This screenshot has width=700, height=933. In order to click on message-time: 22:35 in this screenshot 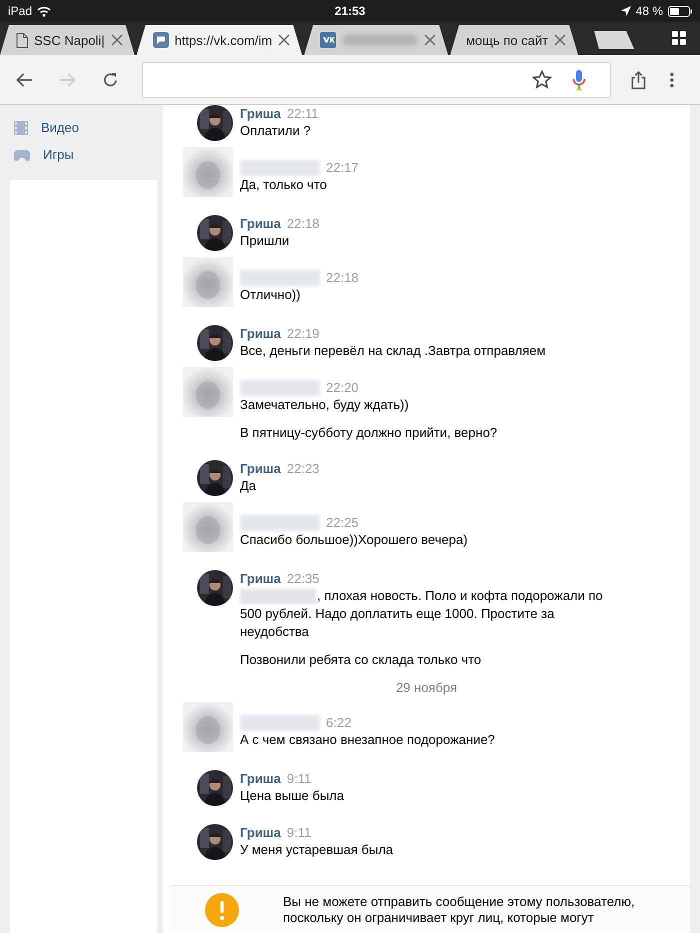, I will do `click(303, 578)`.